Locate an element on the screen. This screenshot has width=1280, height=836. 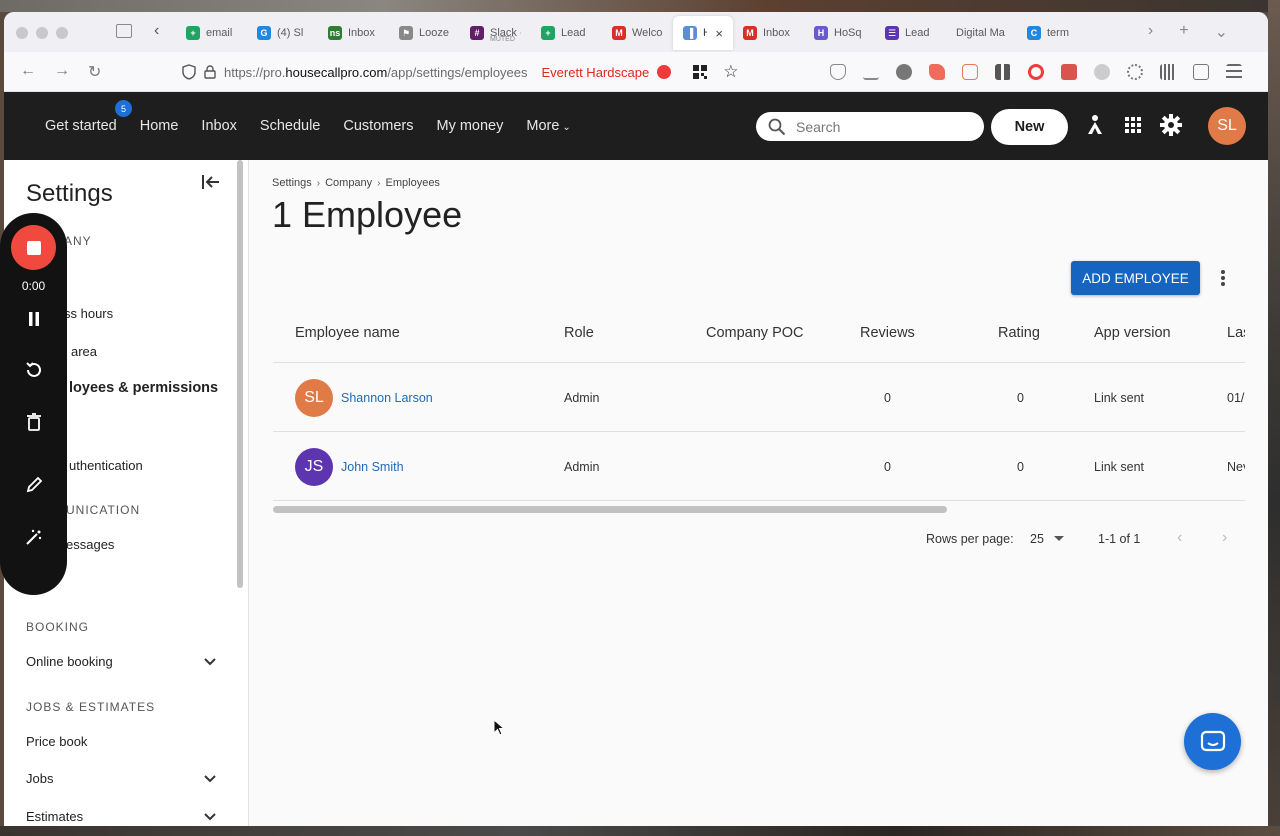
new-button: New is located at coordinates (1029, 127).